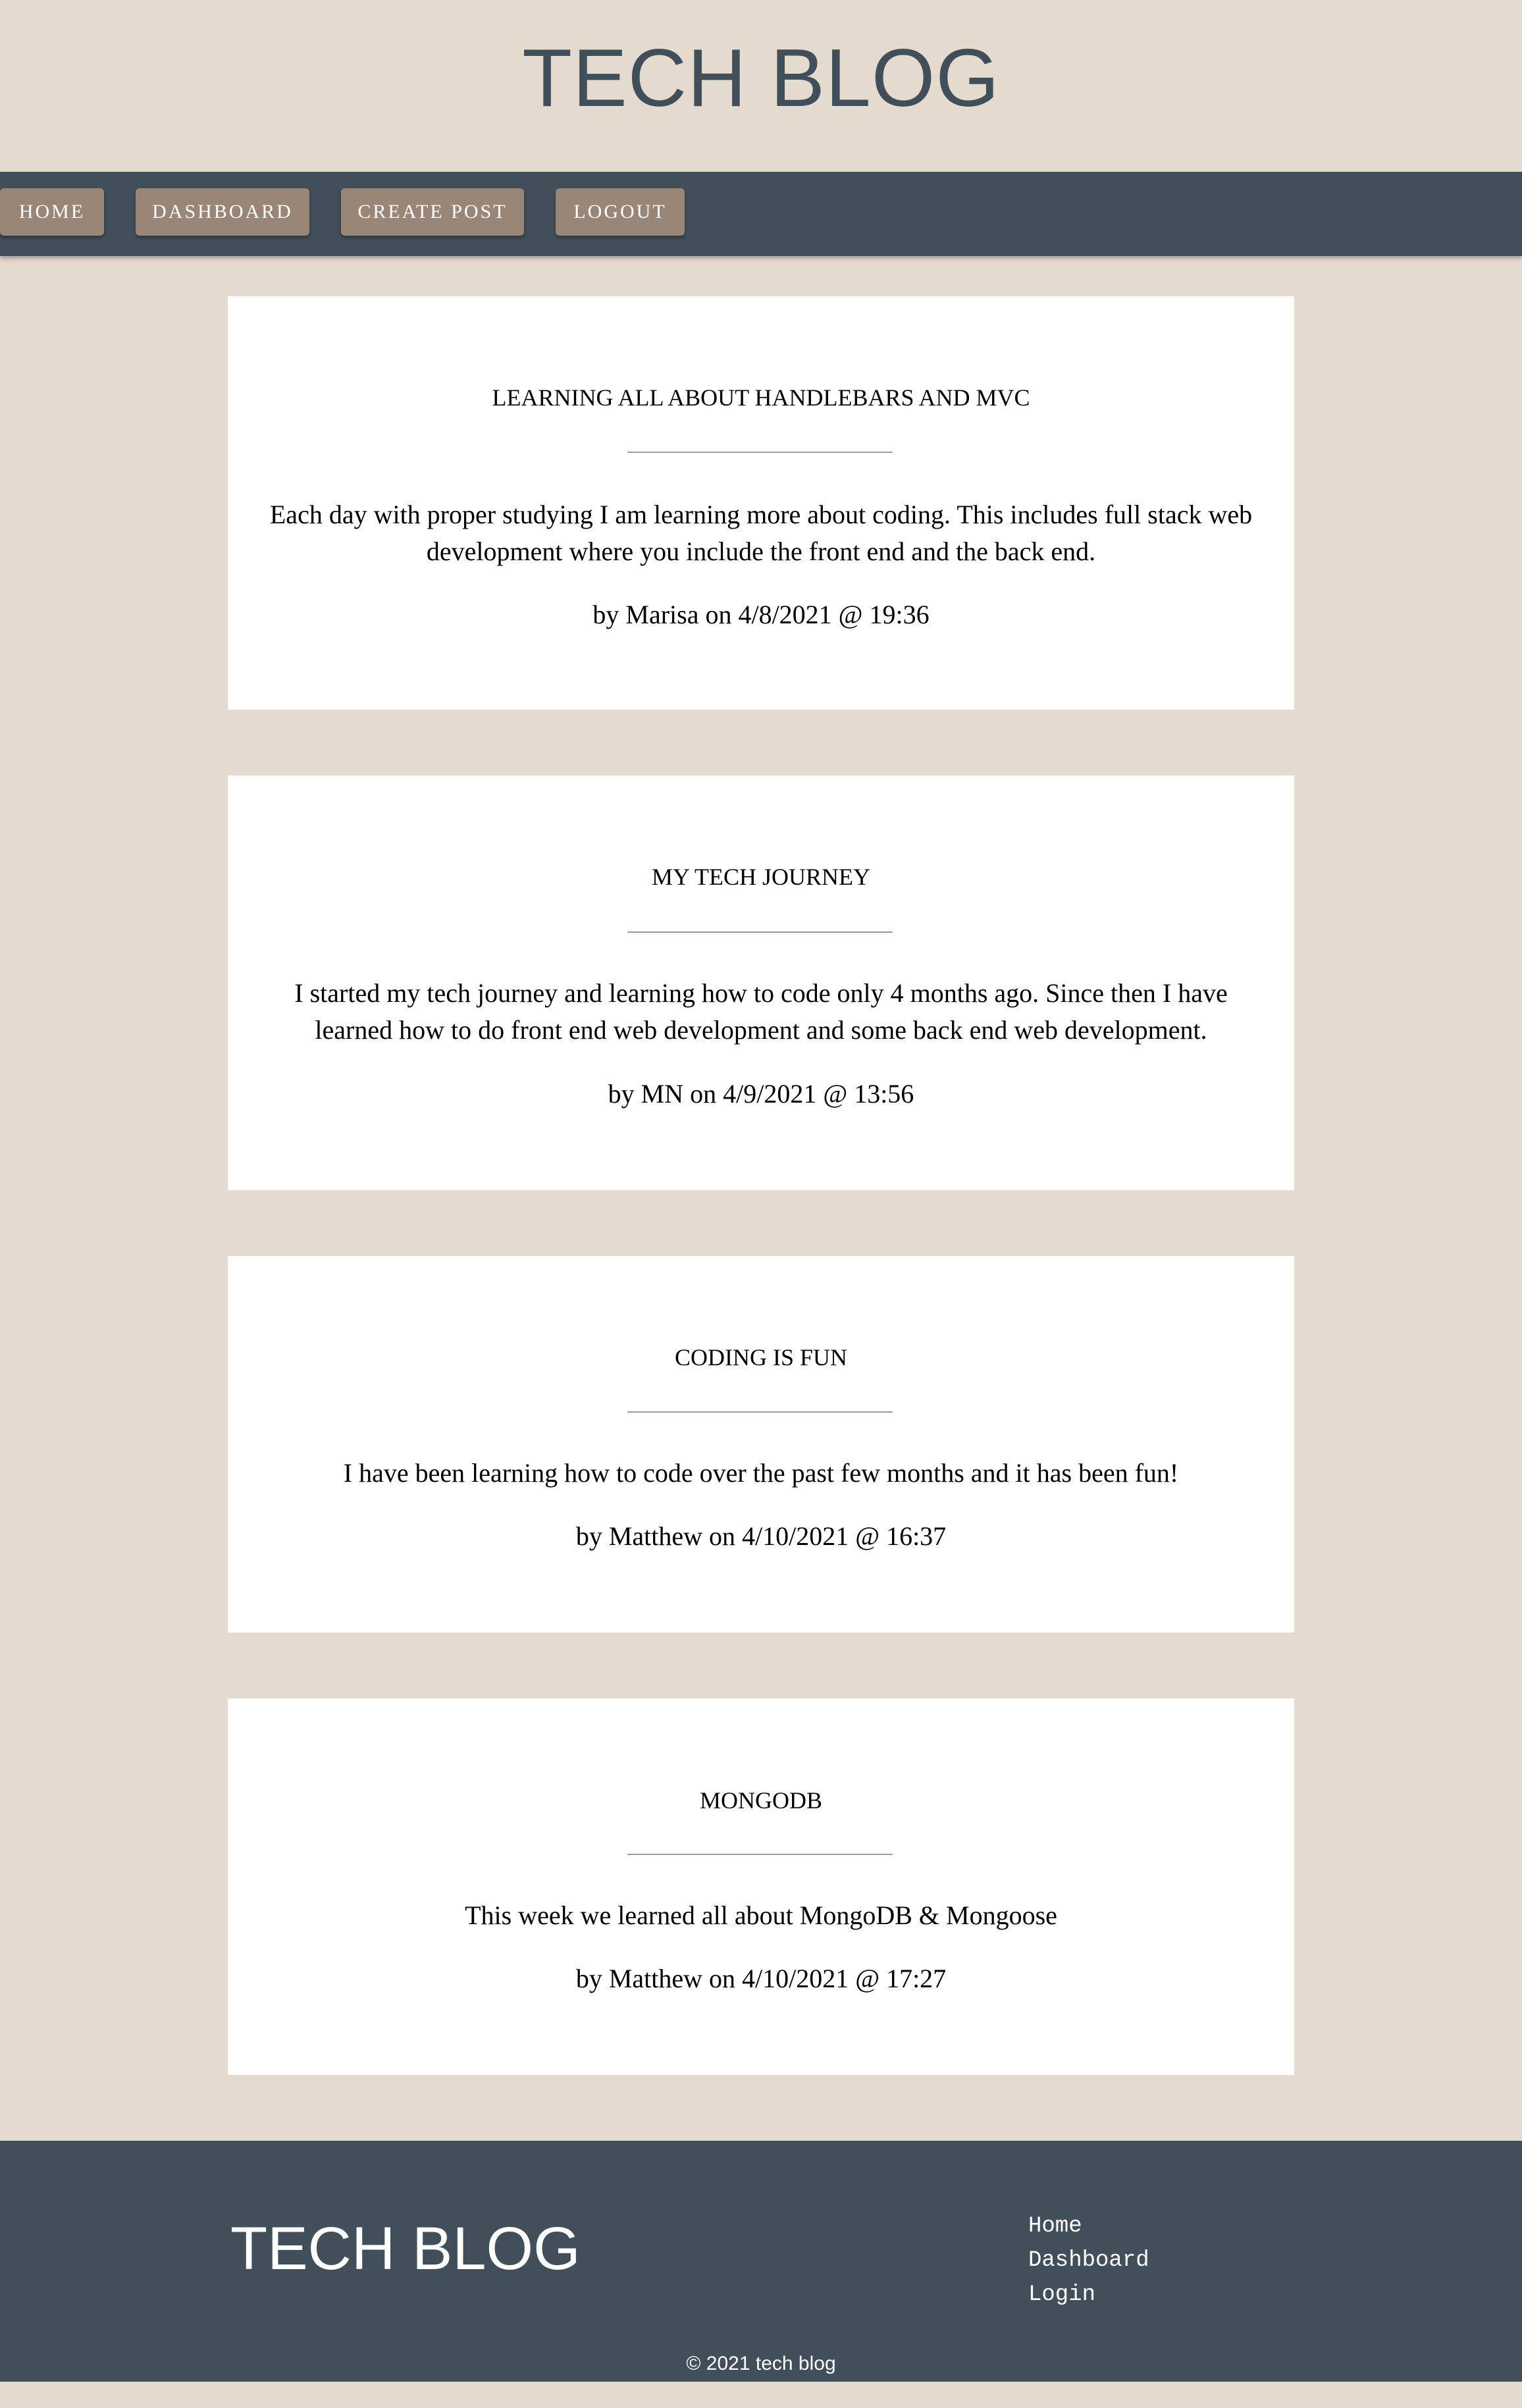 This screenshot has height=2408, width=1522. I want to click on post-title: MY TECH JOURNEY, so click(761, 877).